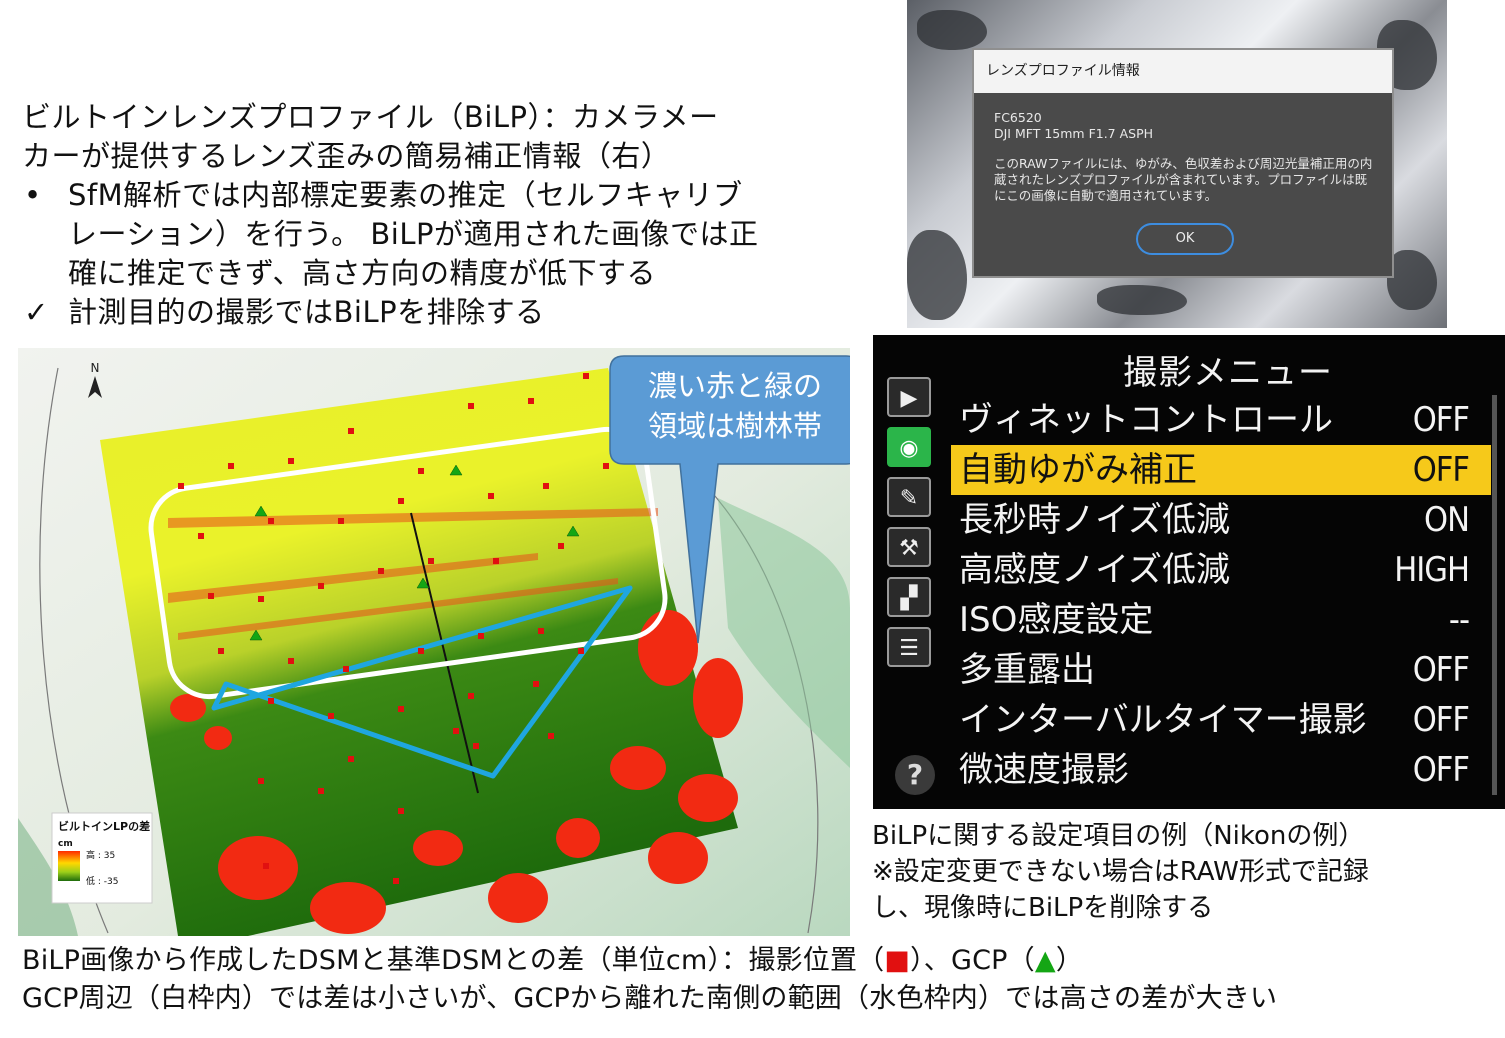  Describe the element at coordinates (1163, 720) in the screenshot. I see `menu-item-label: インターバルタイマー撮影` at that location.